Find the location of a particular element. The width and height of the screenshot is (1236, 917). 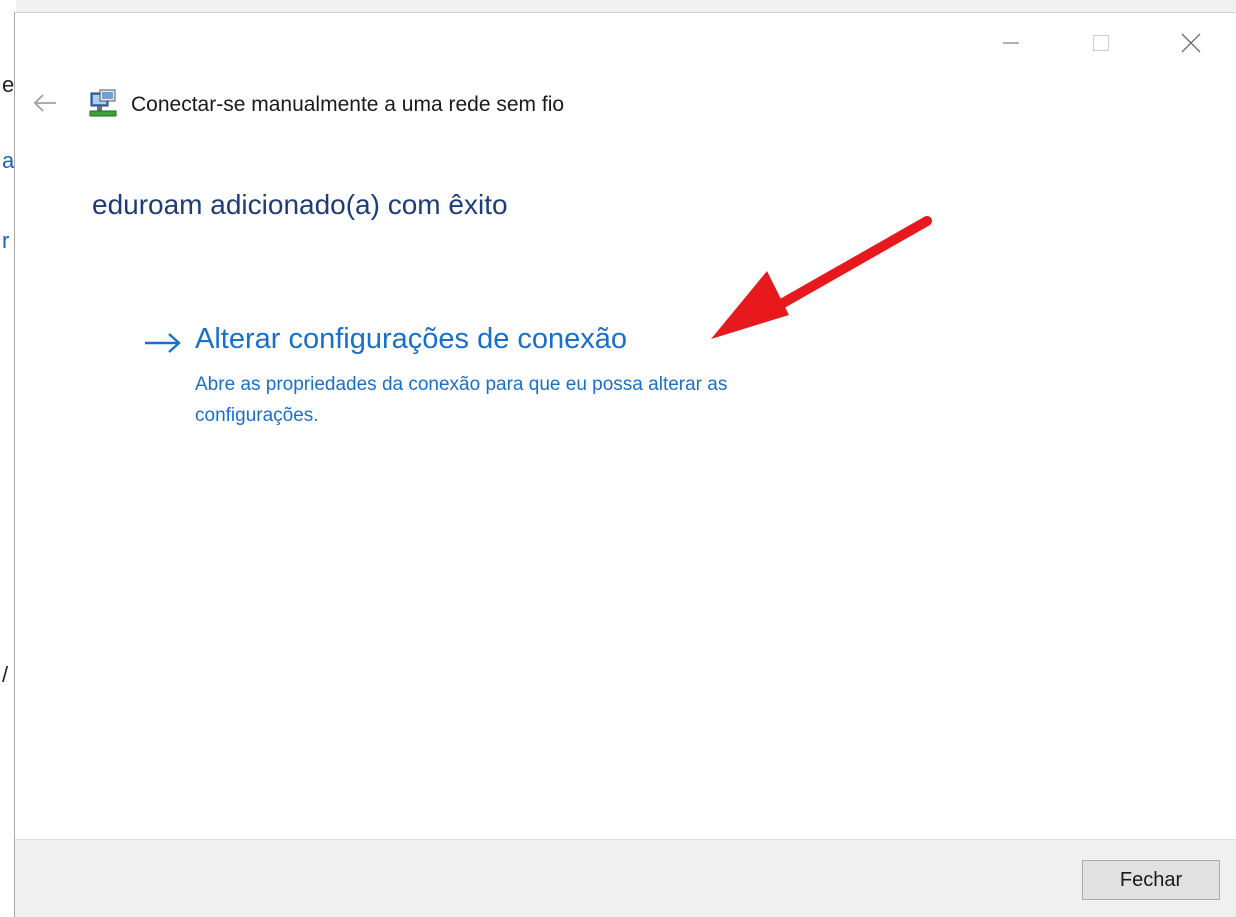

command-link-label: Alterar configurações de conexão is located at coordinates (411, 339).